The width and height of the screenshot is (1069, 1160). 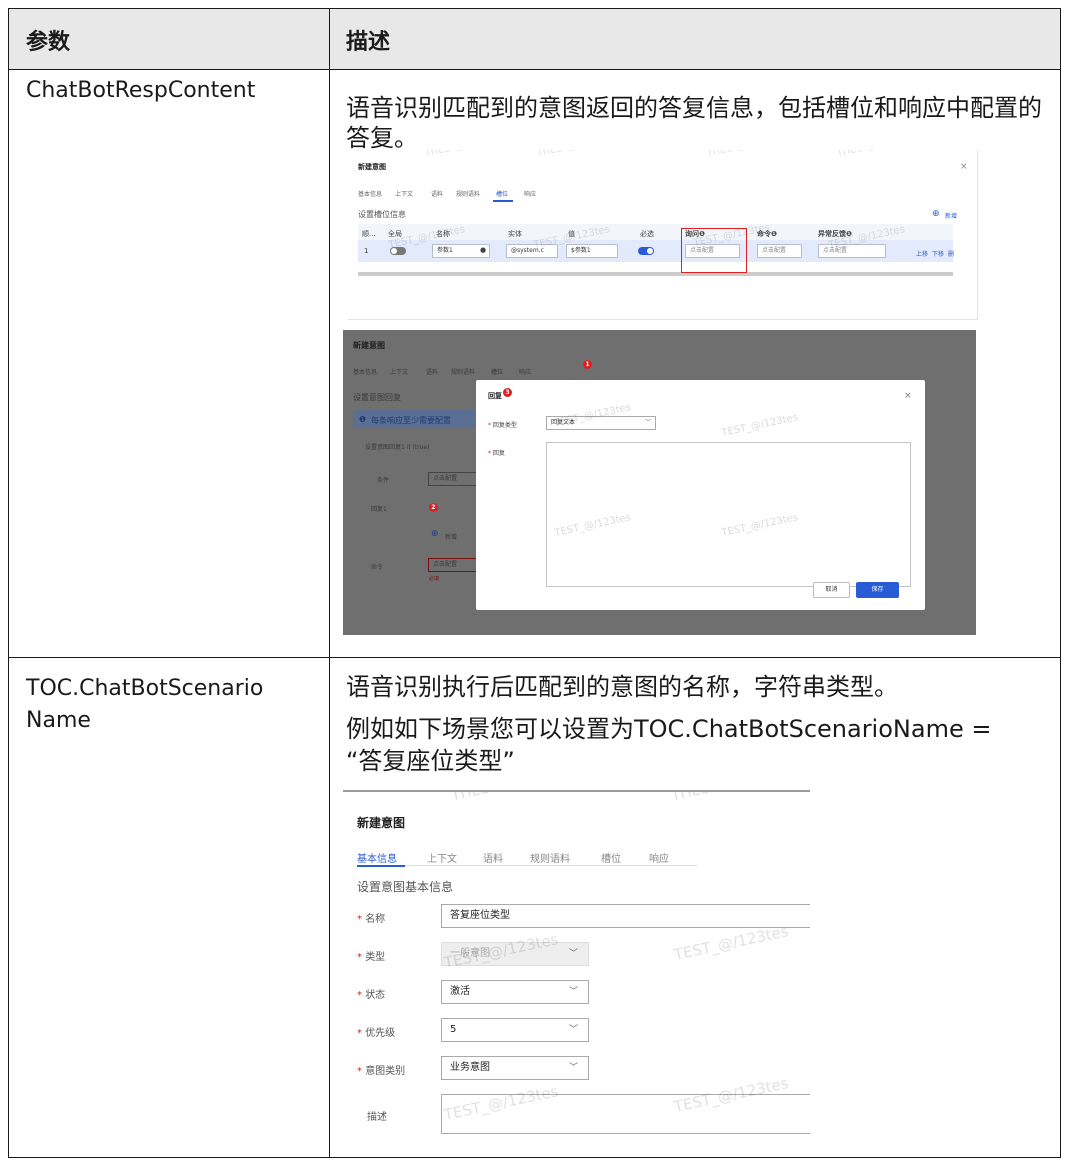 I want to click on table-header: 参数 描述, so click(x=534, y=39).